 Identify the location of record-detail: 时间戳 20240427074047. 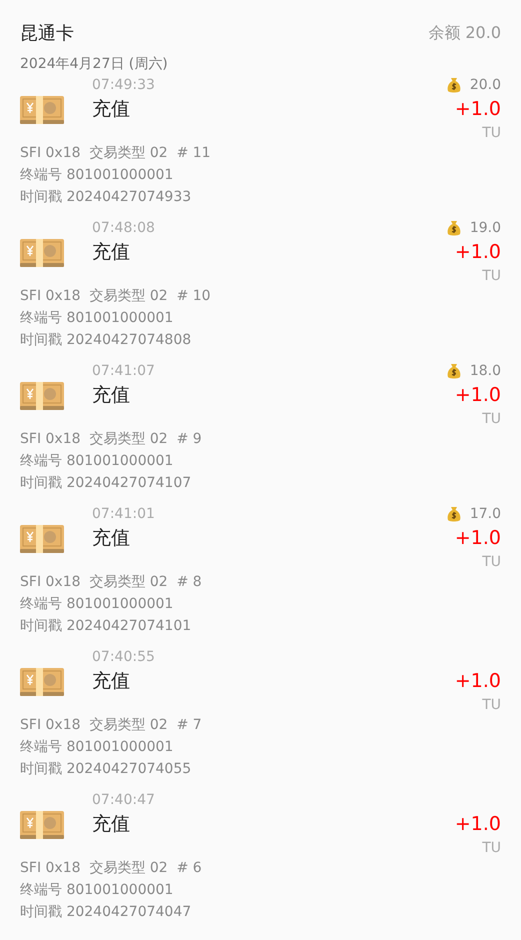
(106, 912).